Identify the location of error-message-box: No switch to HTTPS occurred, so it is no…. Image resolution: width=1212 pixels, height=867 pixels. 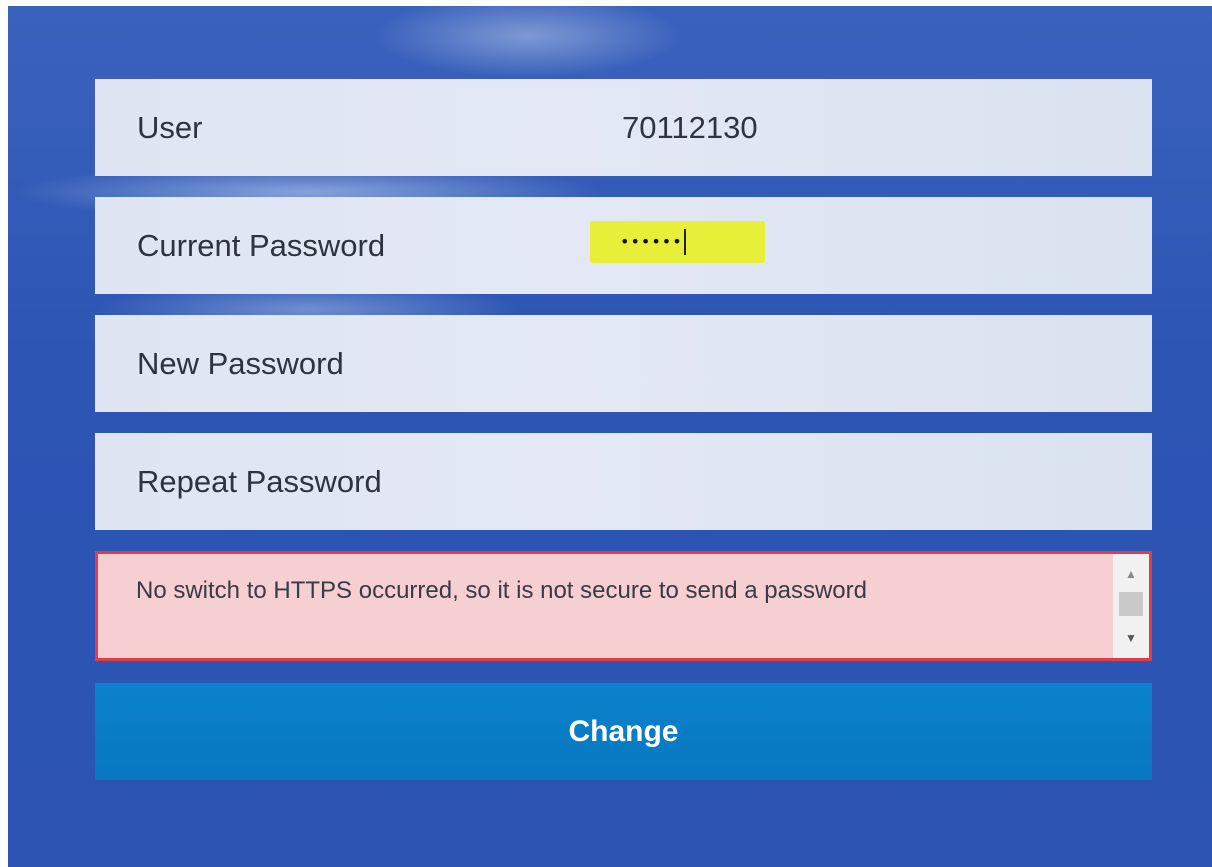
(623, 606).